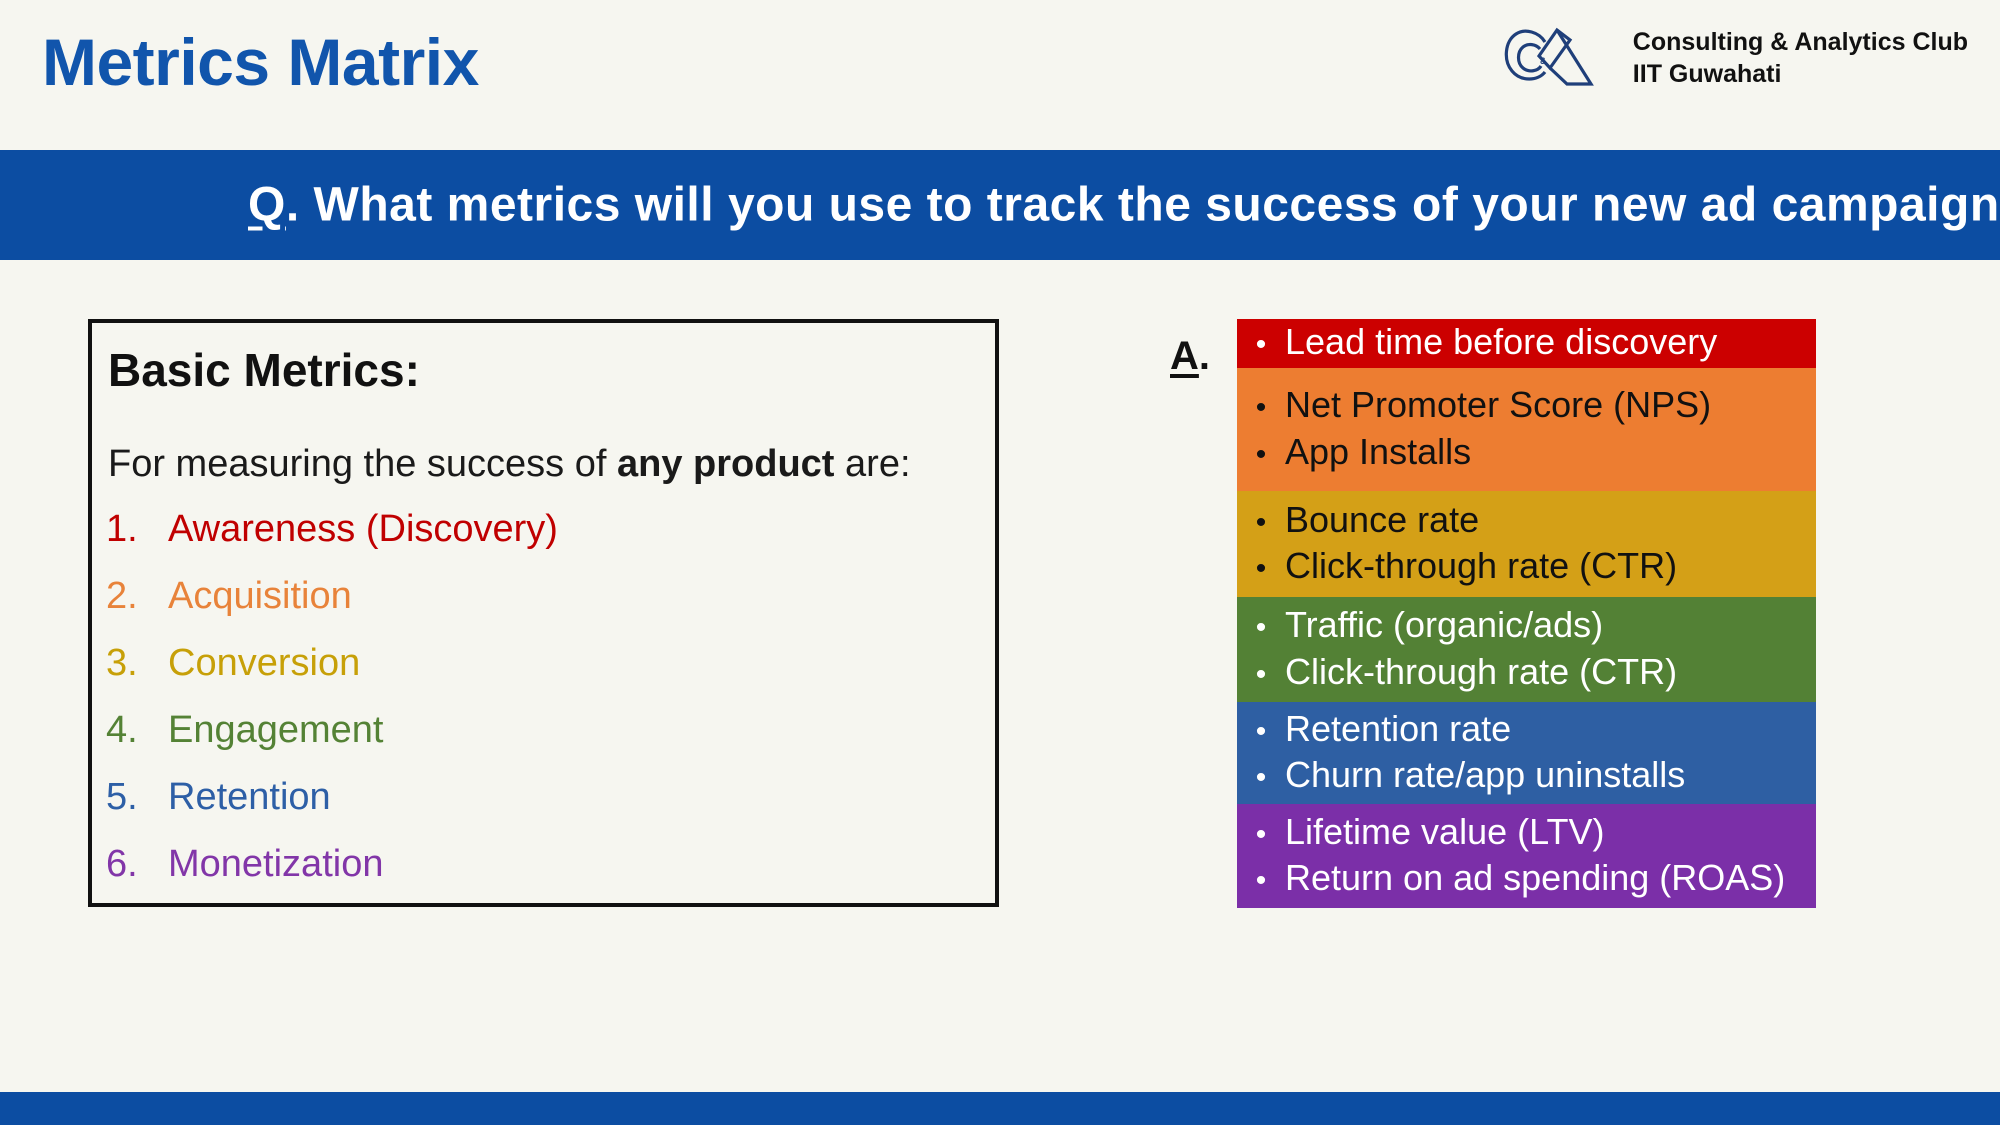  Describe the element at coordinates (1382, 519) in the screenshot. I see `answer-item-label: Bounce rate` at that location.